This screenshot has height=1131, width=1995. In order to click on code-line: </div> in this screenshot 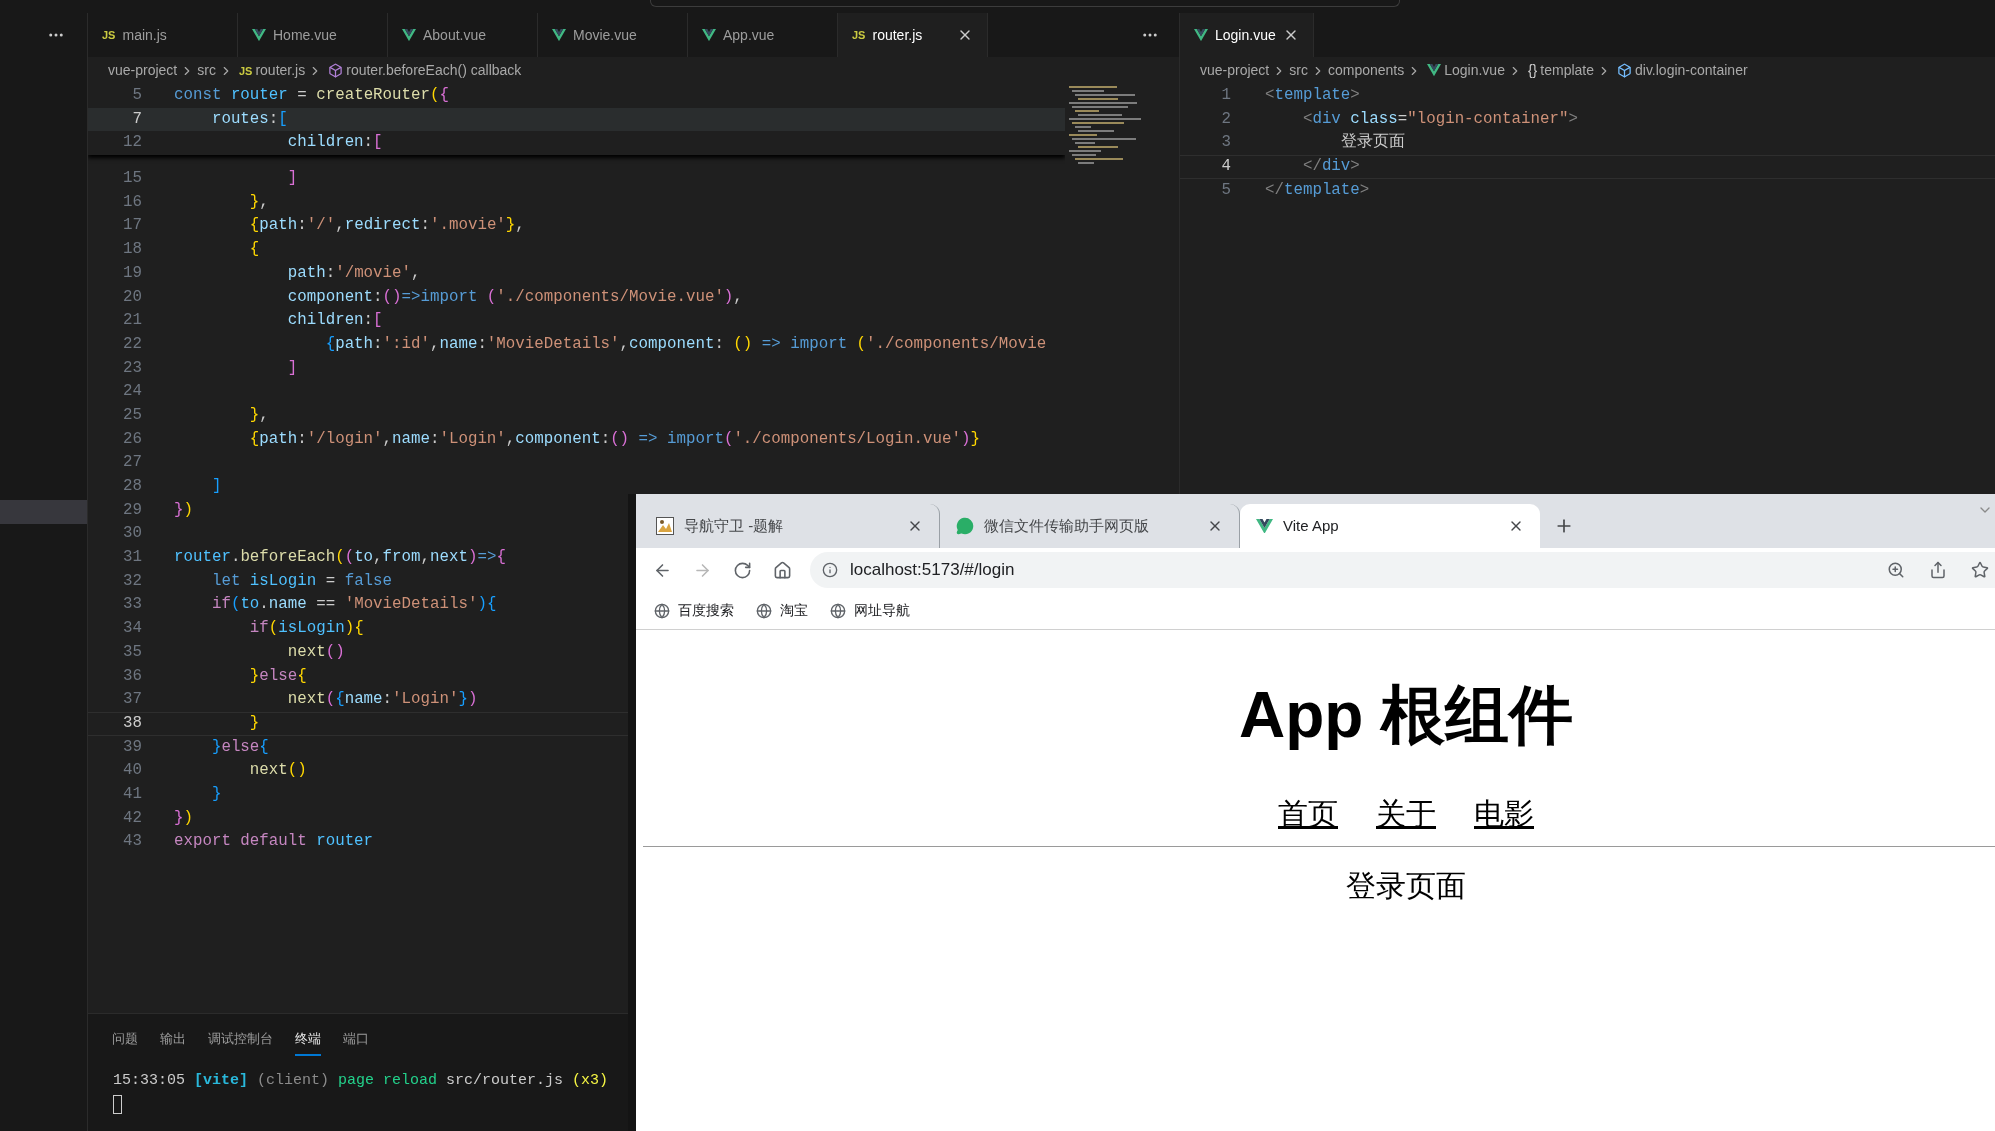, I will do `click(1330, 167)`.